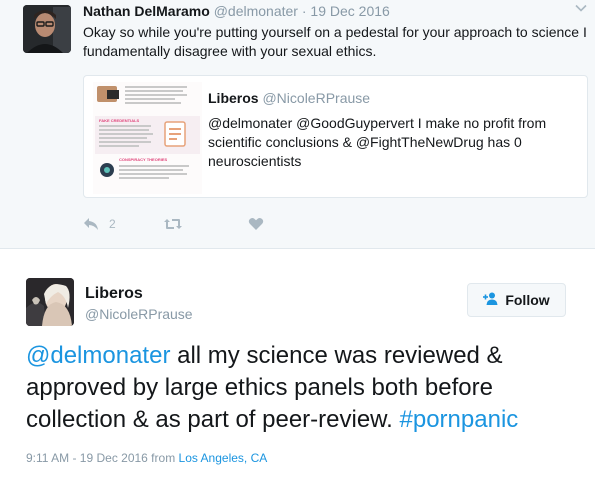 This screenshot has height=477, width=595. What do you see at coordinates (491, 300) in the screenshot?
I see `follow-user-icon` at bounding box center [491, 300].